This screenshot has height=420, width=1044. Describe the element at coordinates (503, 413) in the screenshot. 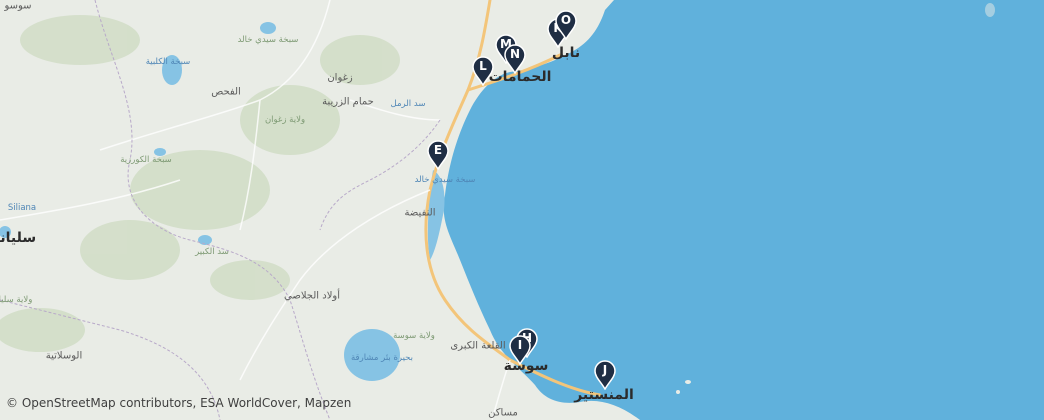

I see `place-label-msaken: مساكن` at that location.